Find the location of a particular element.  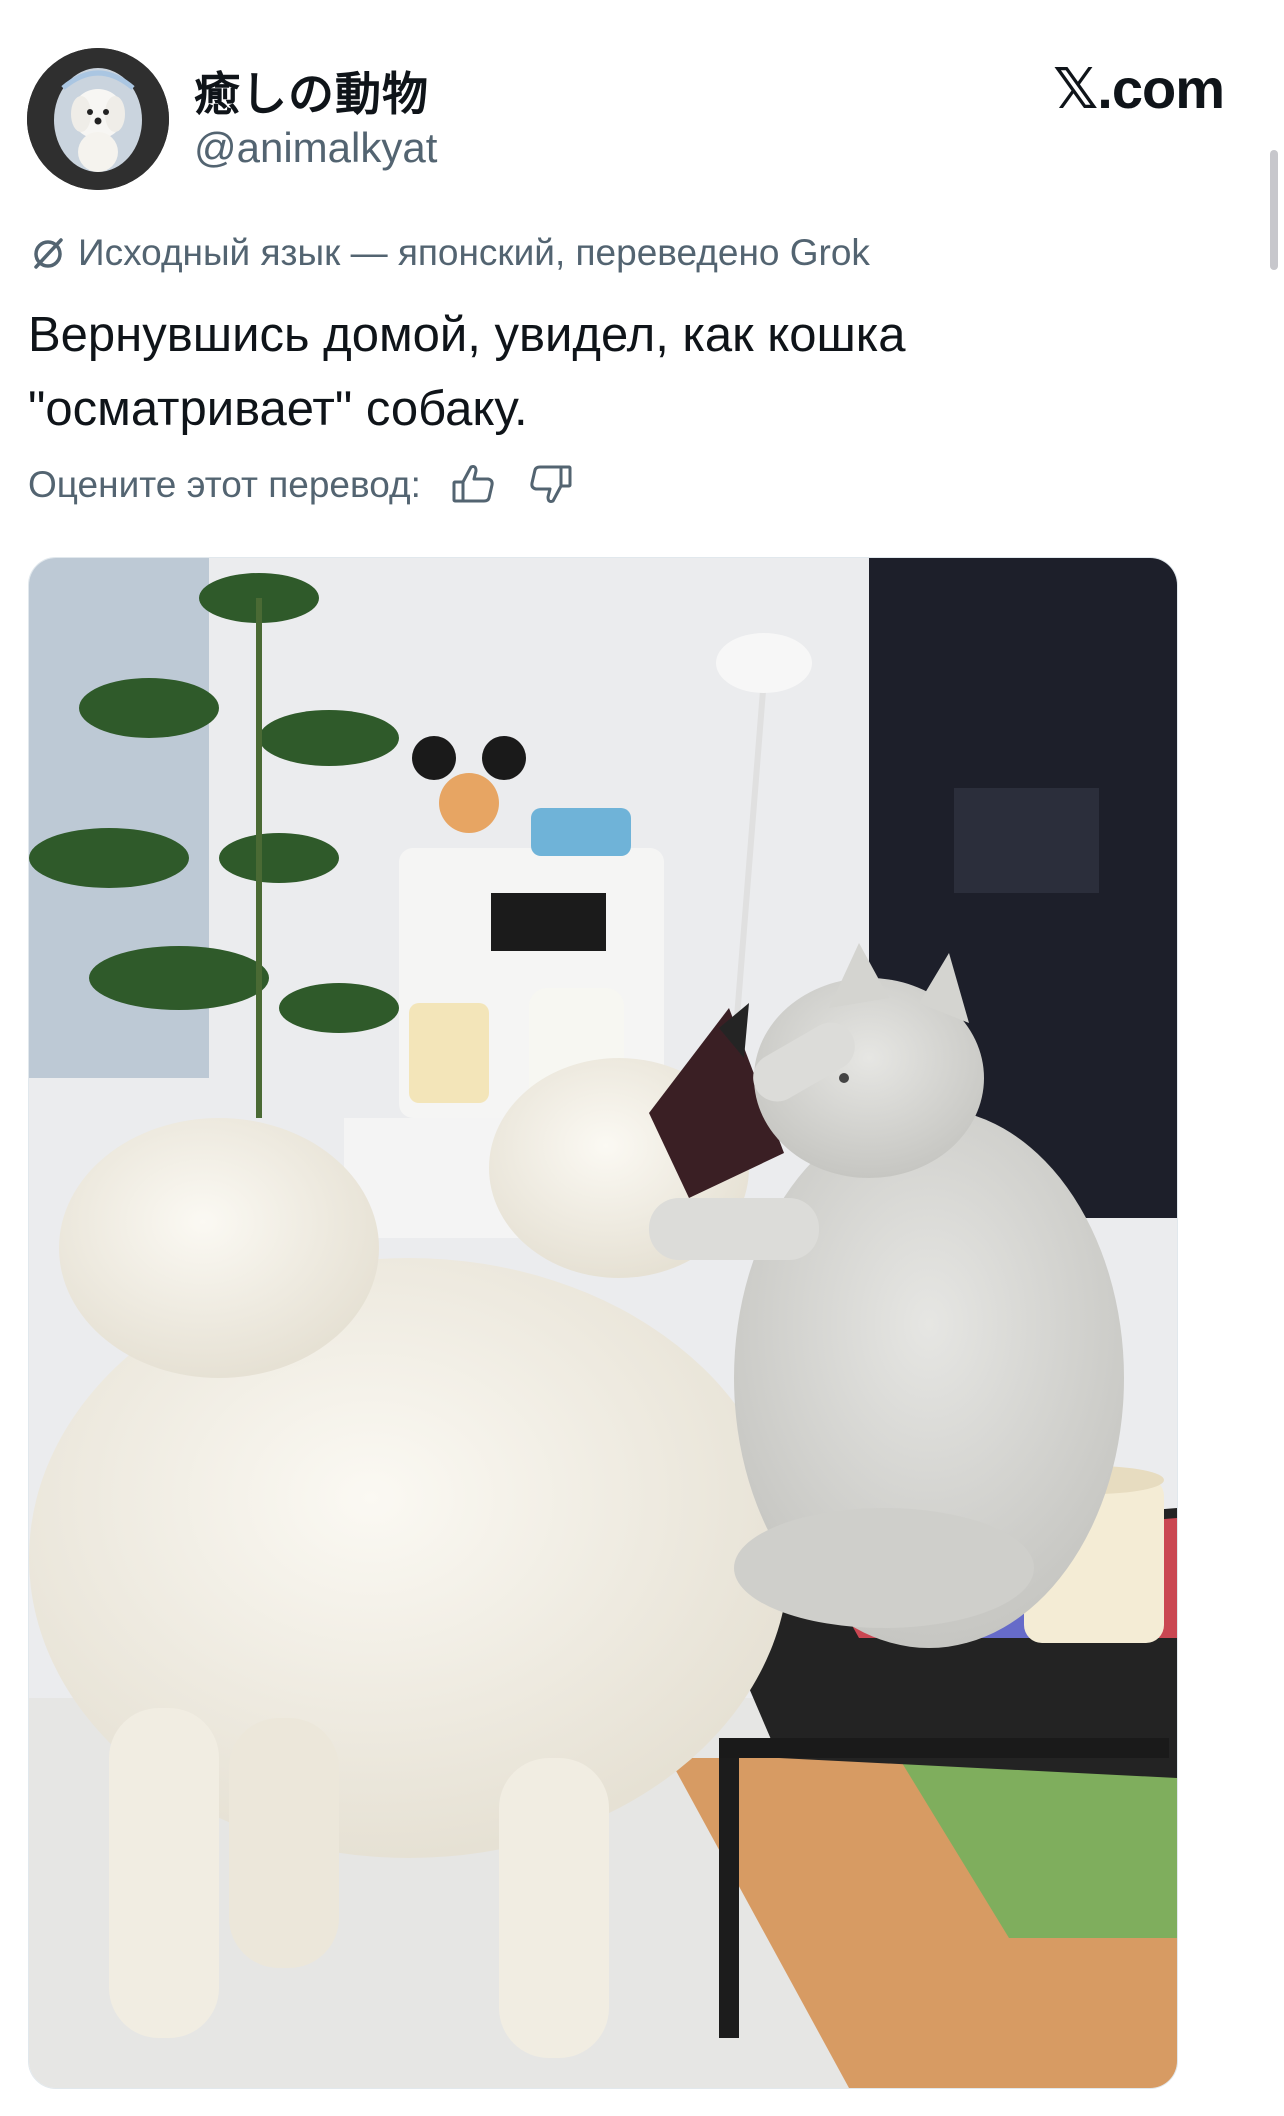

scrollbar is located at coordinates (1274, 210).